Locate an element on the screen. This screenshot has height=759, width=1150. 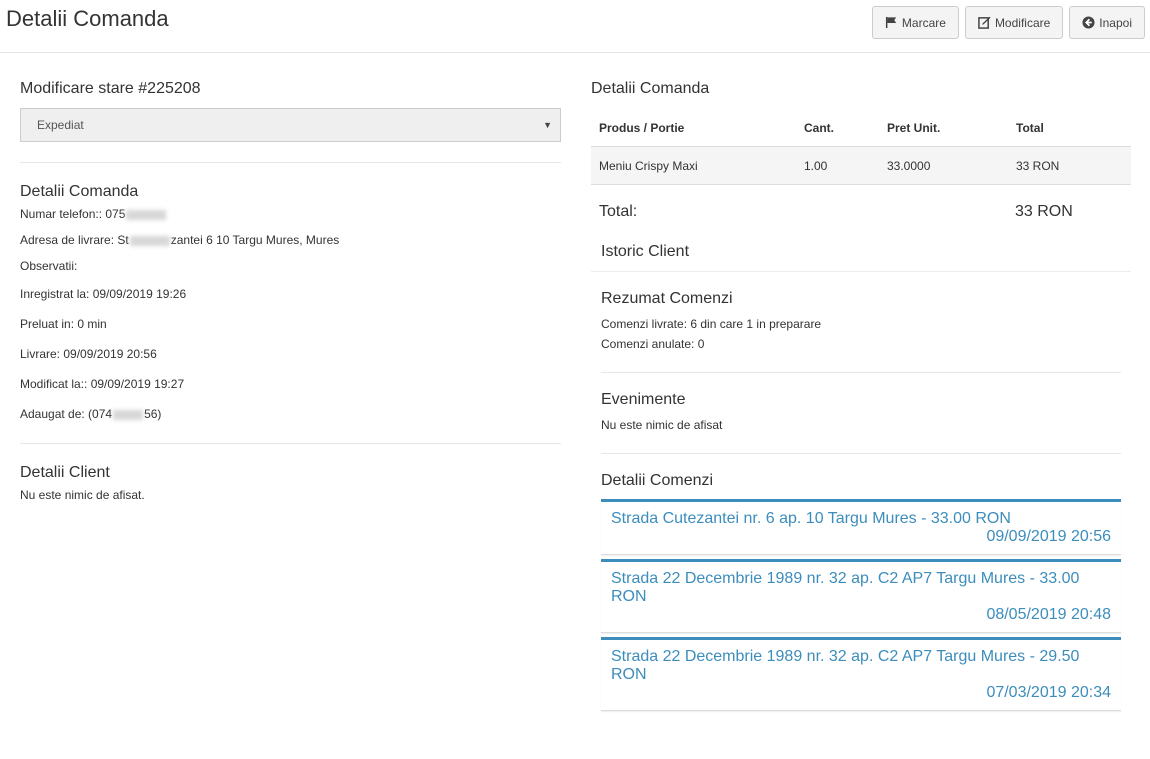
events-title: Evenimente is located at coordinates (643, 399).